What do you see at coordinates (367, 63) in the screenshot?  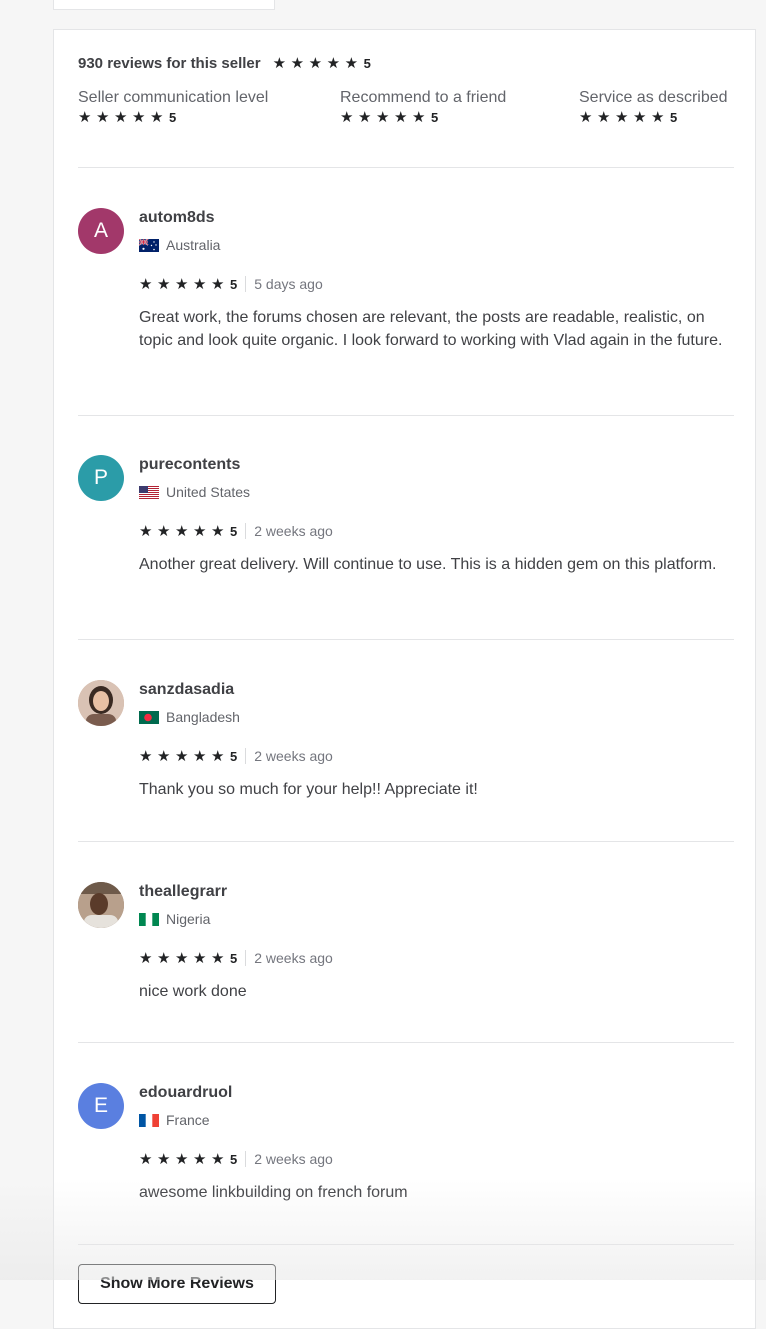 I see `overall-score: 5` at bounding box center [367, 63].